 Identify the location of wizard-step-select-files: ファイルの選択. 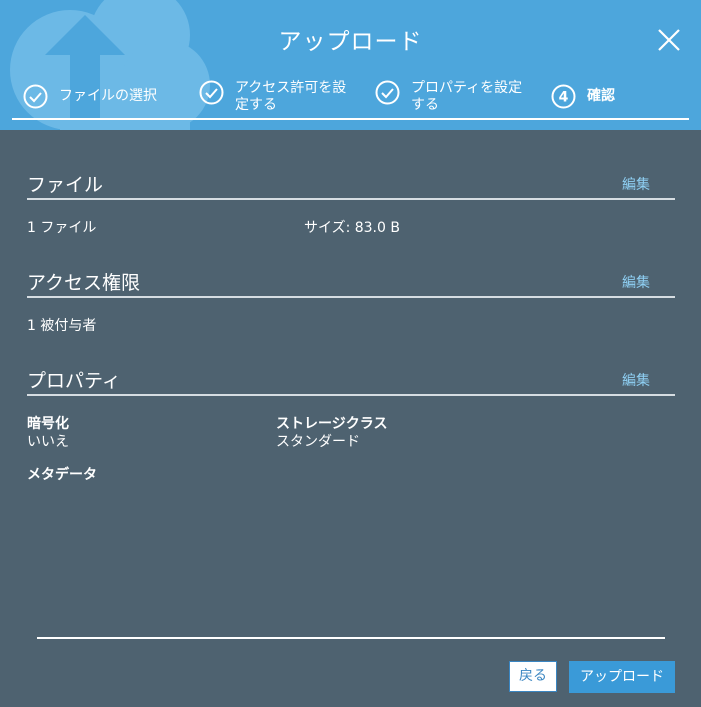
(90, 96).